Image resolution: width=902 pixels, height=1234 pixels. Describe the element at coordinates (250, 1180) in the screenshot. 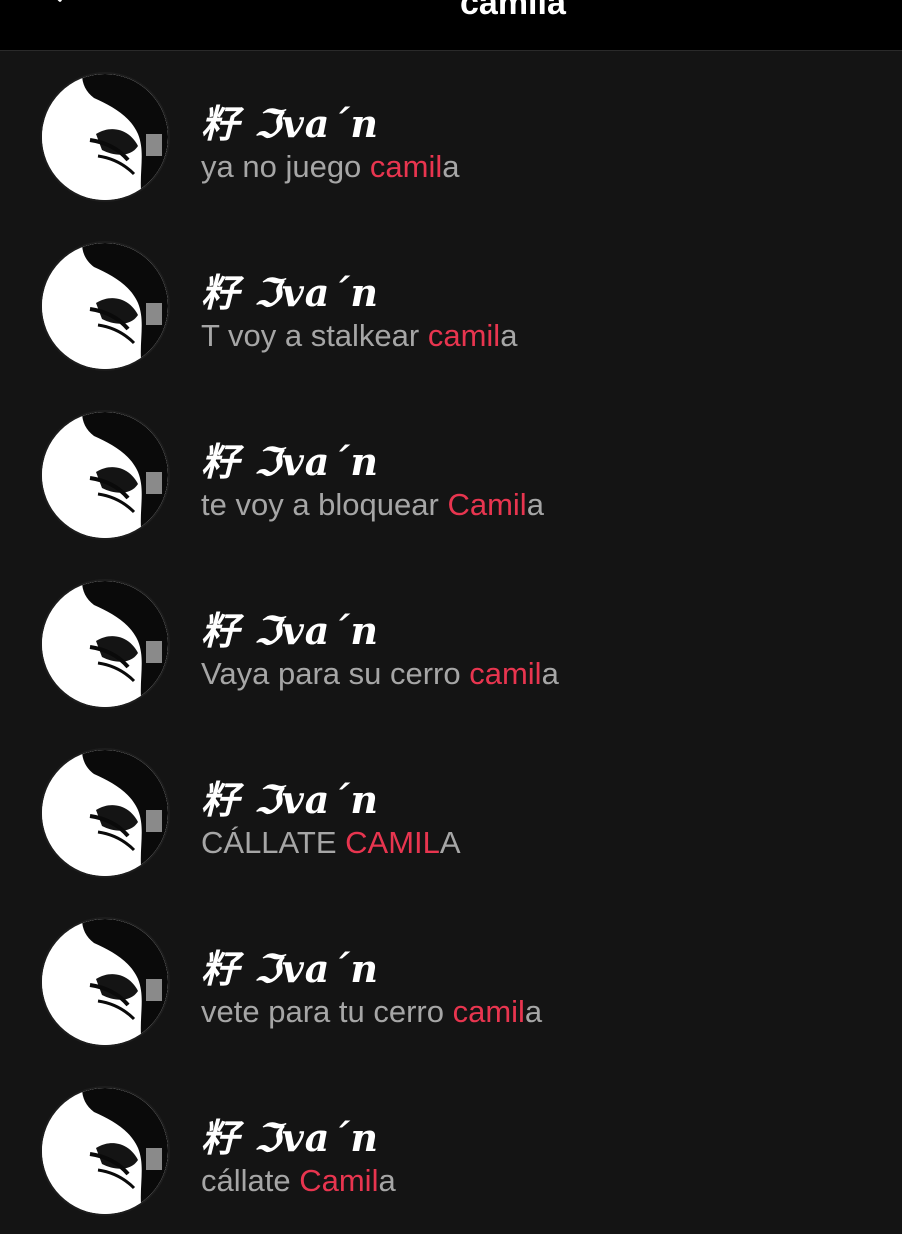

I see `message-text: cállate` at that location.